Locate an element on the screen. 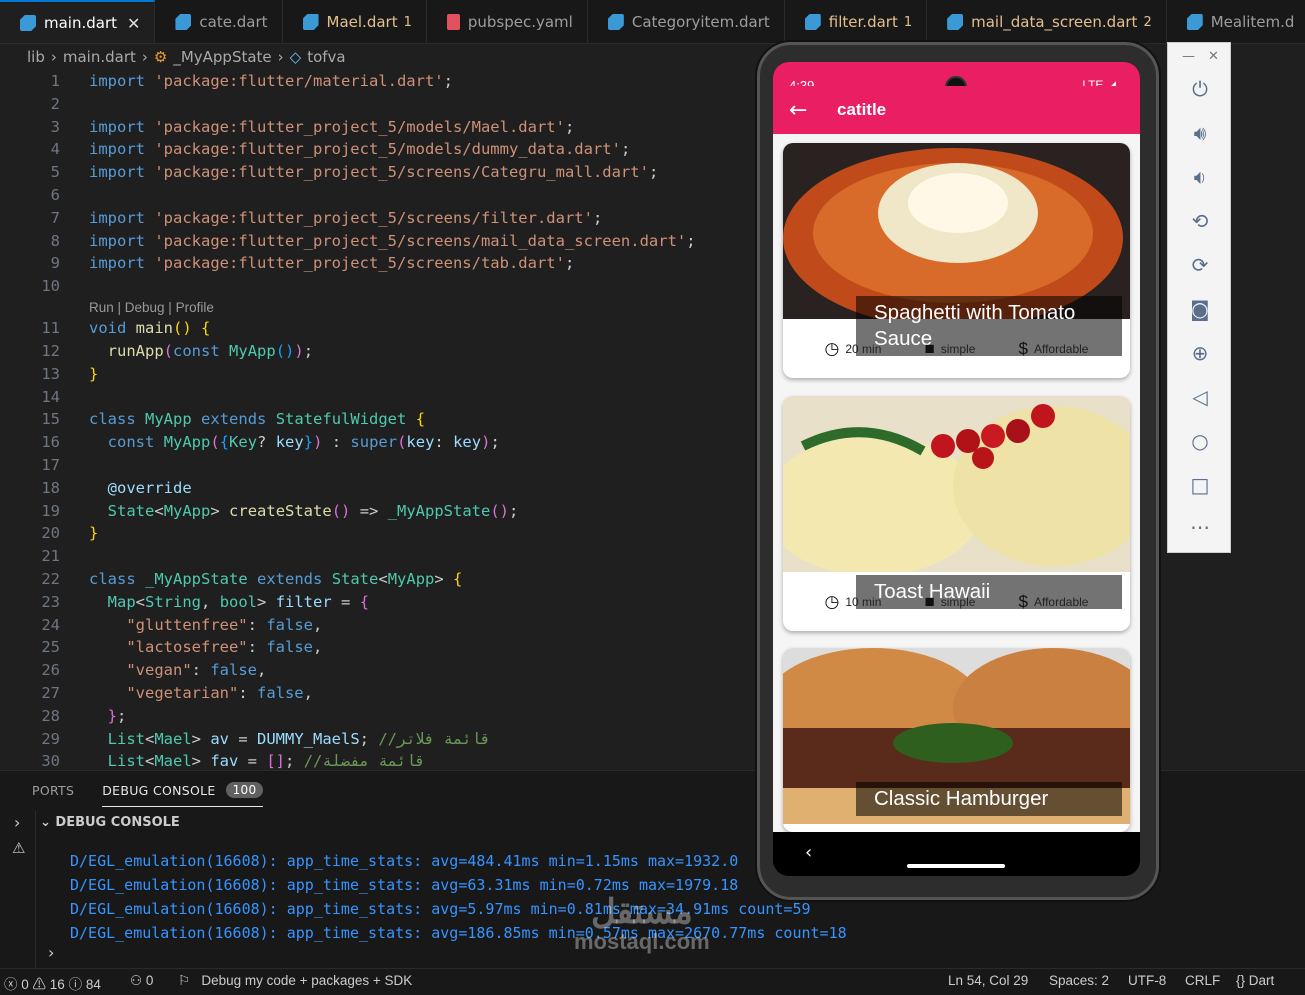  console-input-prompt: › is located at coordinates (51, 952).